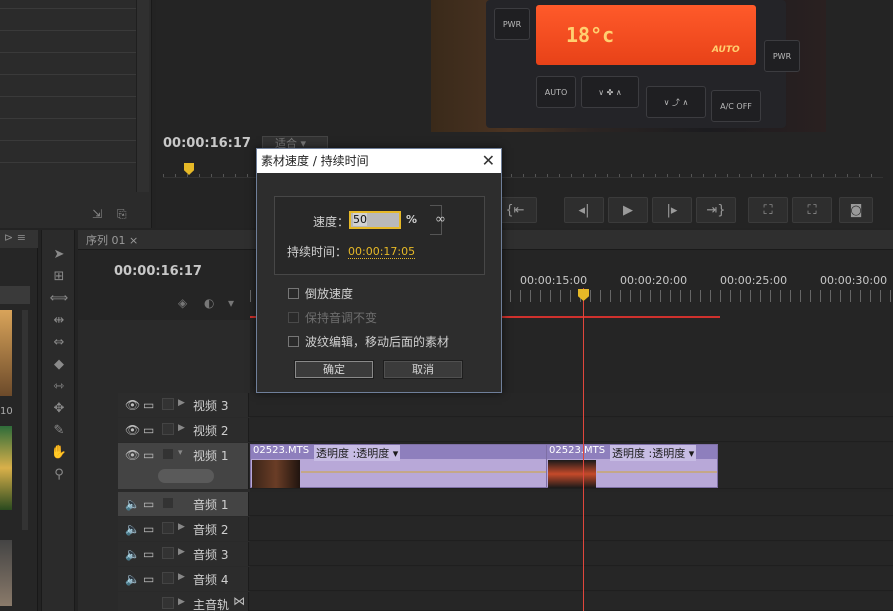  I want to click on maintain-pitch-checkbox, so click(293, 317).